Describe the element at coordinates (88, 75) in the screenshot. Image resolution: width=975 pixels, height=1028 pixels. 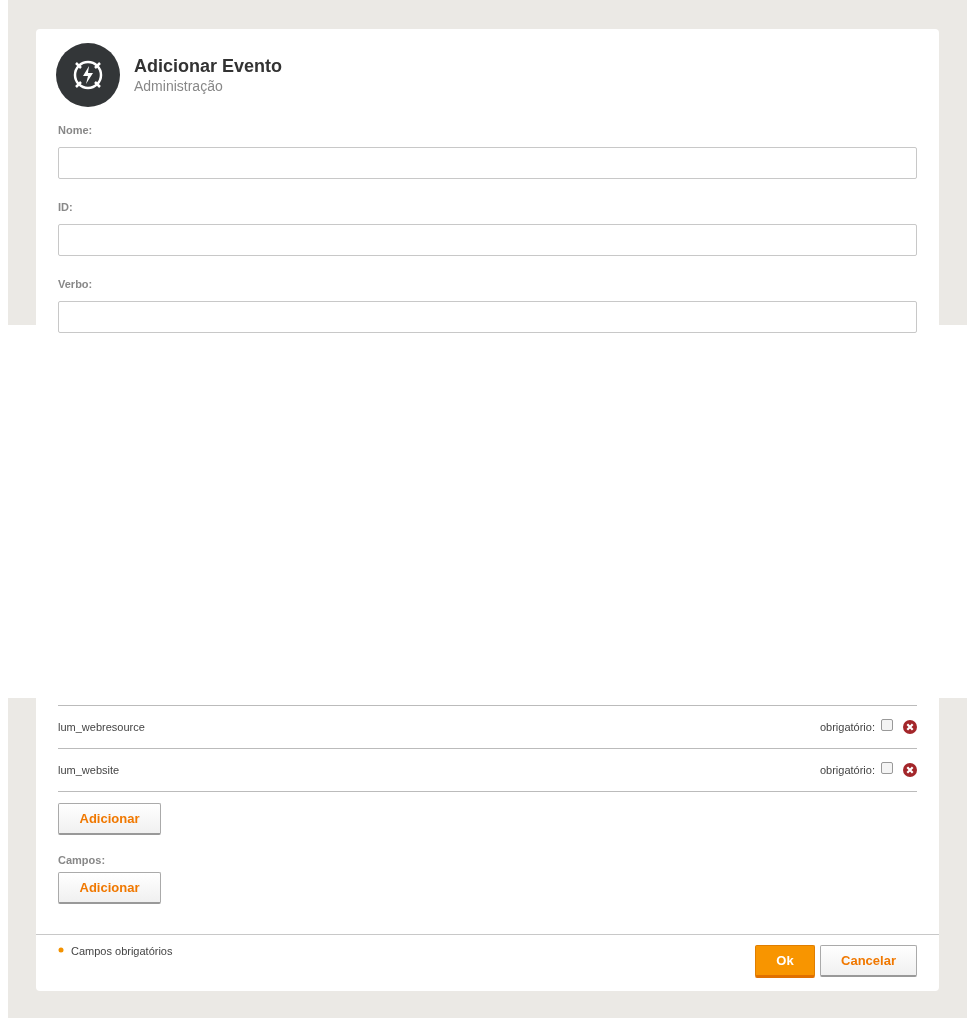
I see `lightning-icon` at that location.